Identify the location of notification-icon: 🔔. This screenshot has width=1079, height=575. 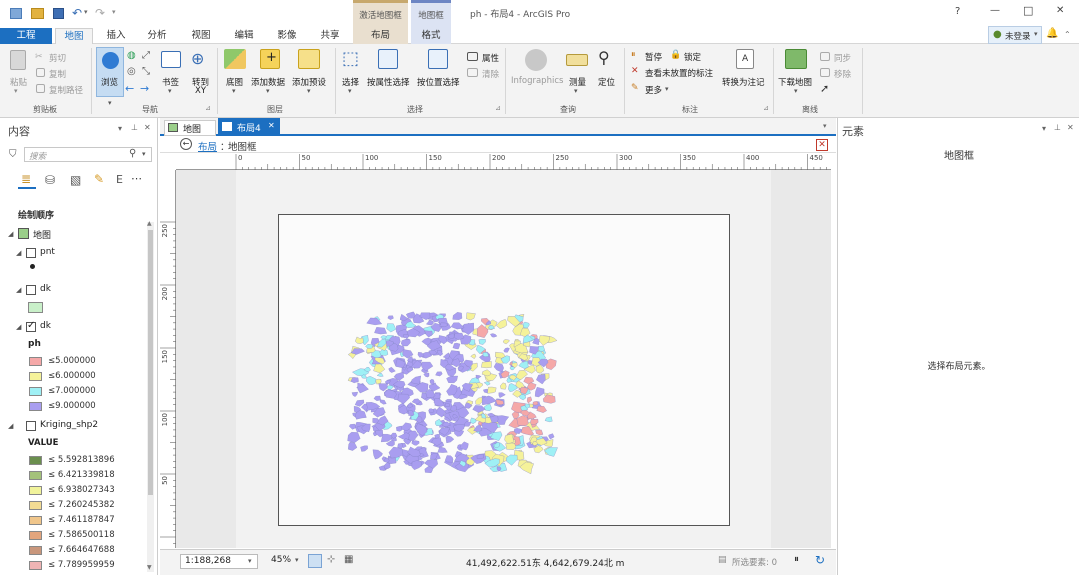
(1052, 33).